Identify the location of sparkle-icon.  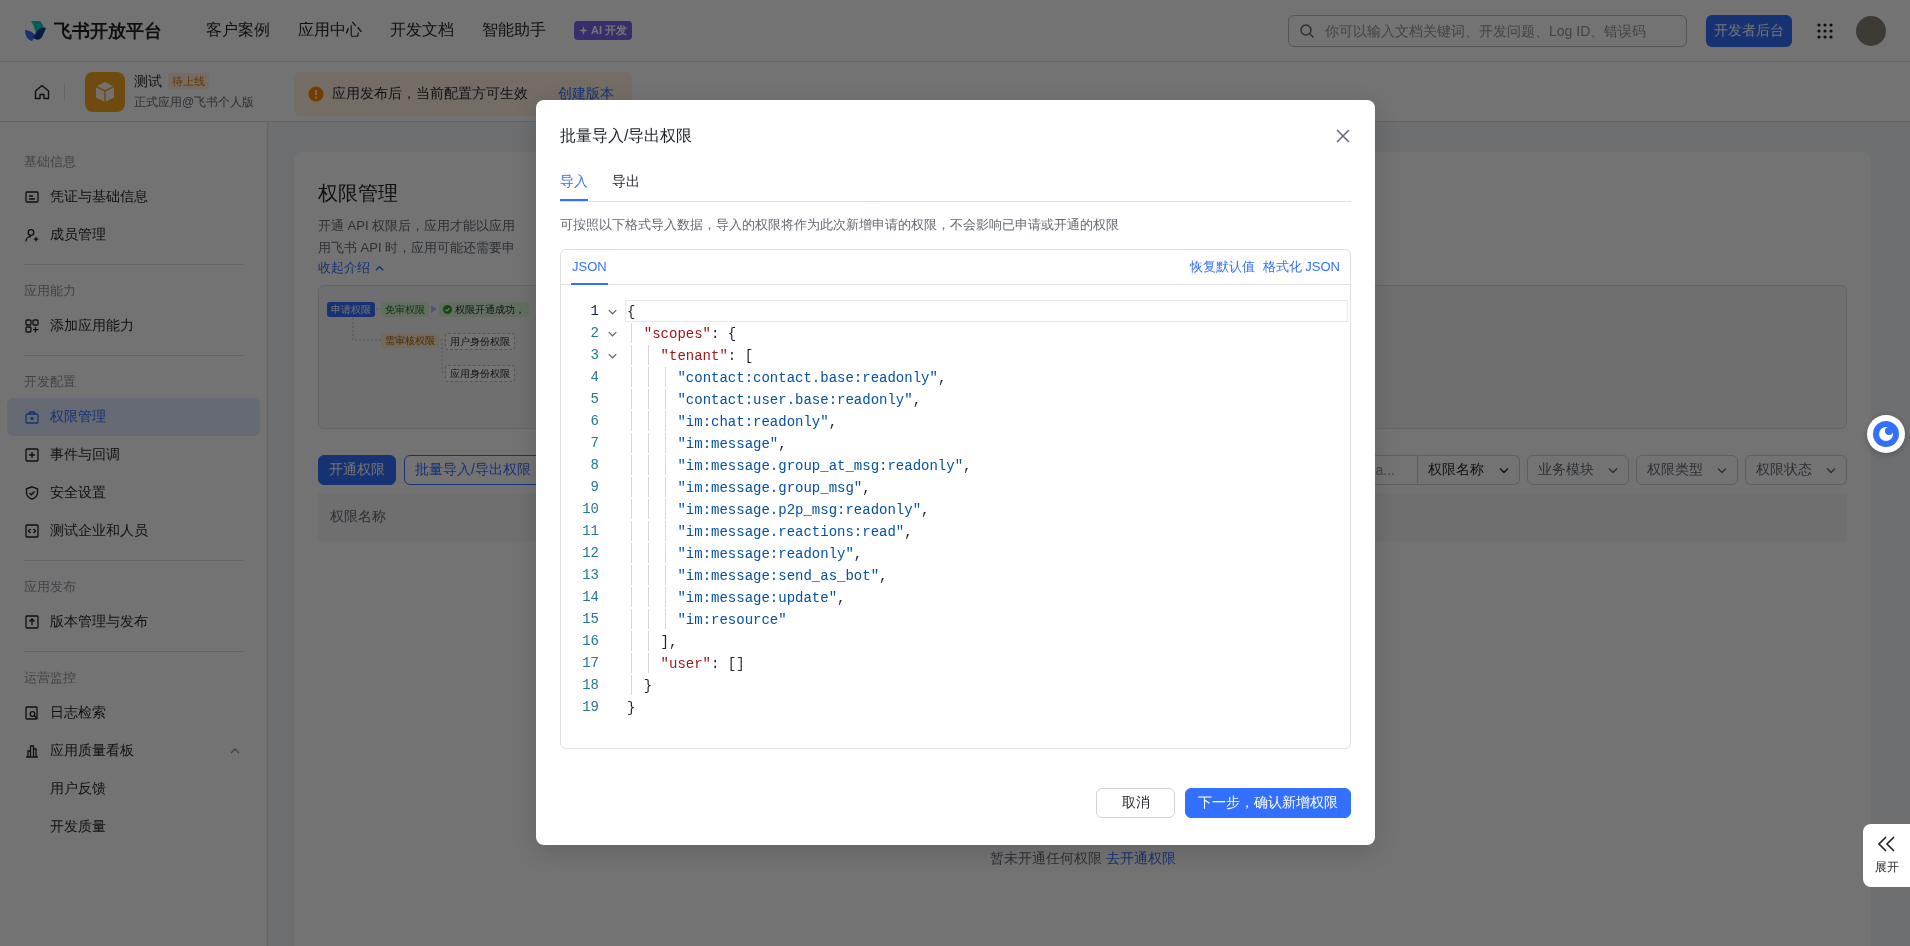
(583, 30).